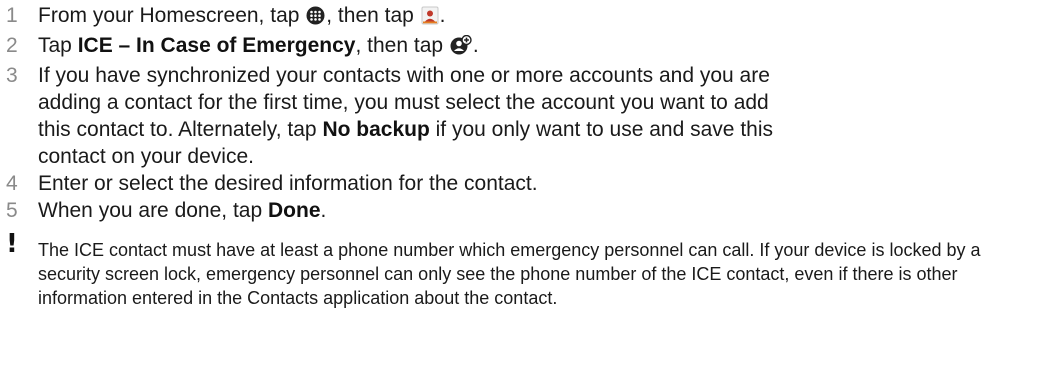  I want to click on exclamation-icon: !, so click(12, 244).